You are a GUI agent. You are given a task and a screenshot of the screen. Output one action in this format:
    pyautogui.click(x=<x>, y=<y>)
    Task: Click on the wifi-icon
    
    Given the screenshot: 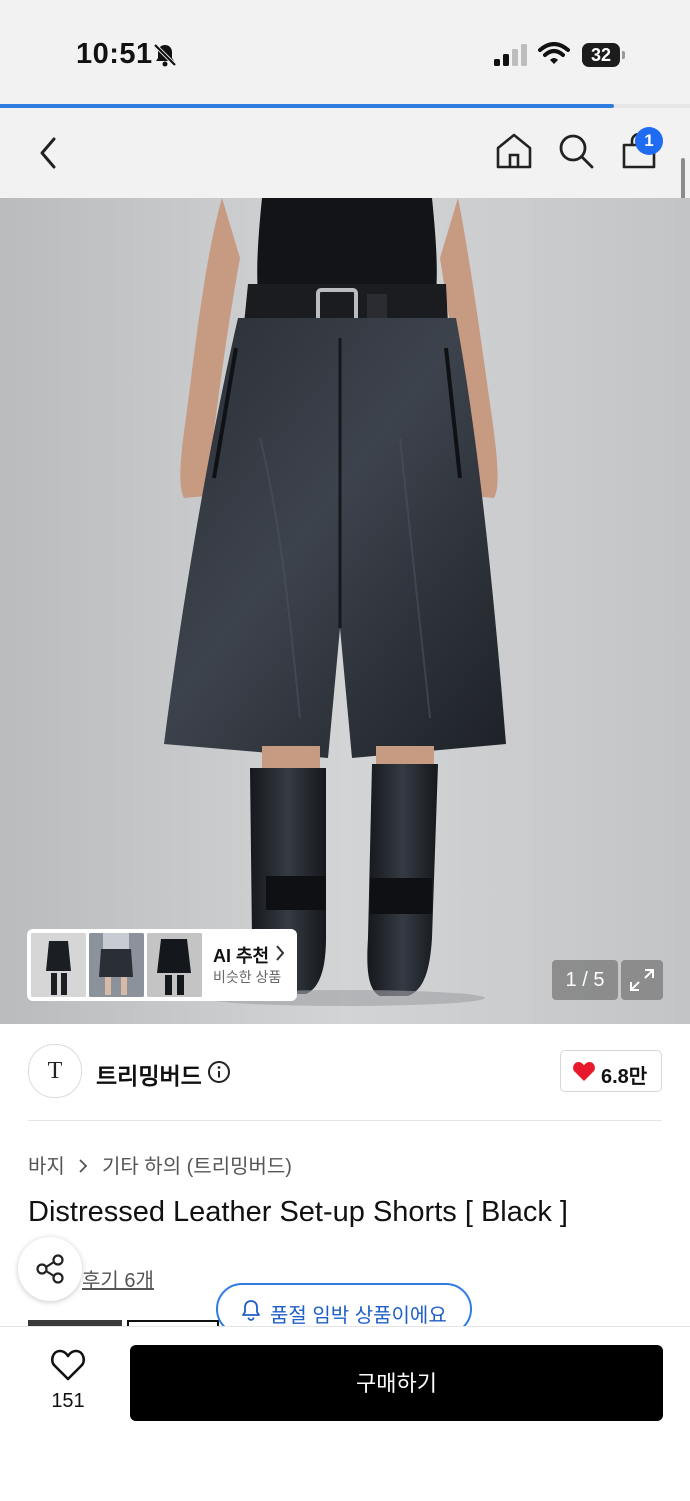 What is the action you would take?
    pyautogui.click(x=554, y=53)
    